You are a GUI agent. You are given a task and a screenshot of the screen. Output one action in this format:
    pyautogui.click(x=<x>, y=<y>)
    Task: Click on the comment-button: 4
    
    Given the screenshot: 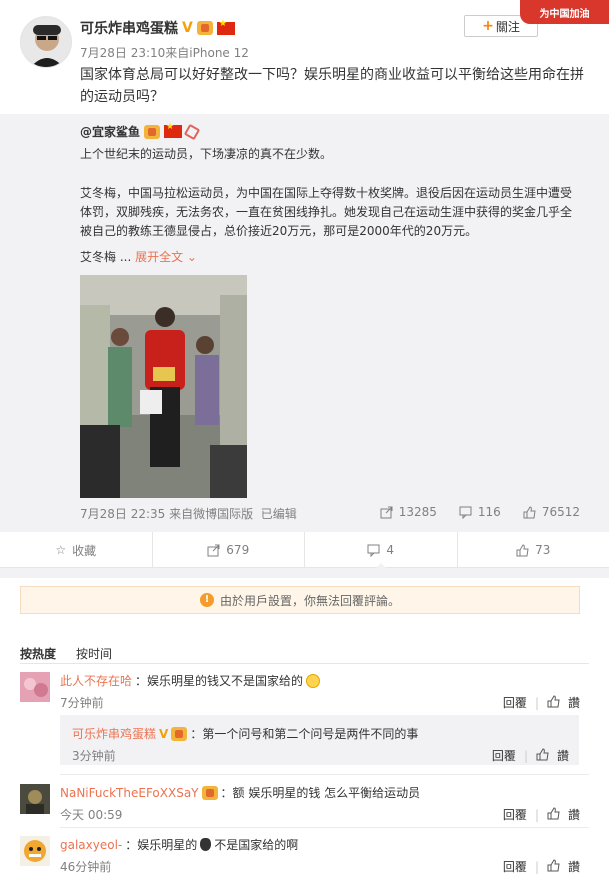 What is the action you would take?
    pyautogui.click(x=381, y=550)
    